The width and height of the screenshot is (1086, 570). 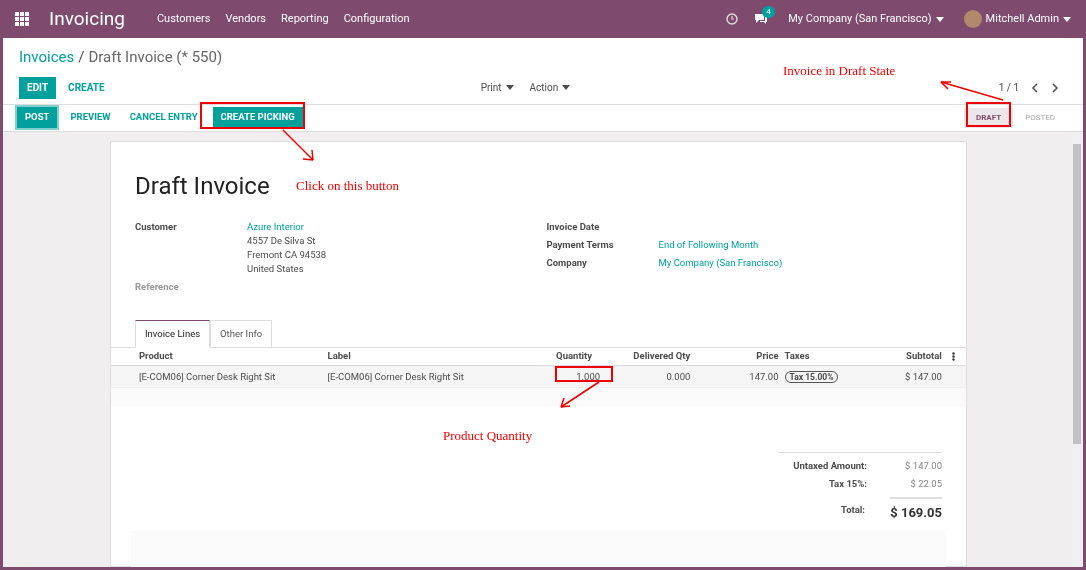 I want to click on field-link: My Company (San Francisco), so click(x=720, y=262).